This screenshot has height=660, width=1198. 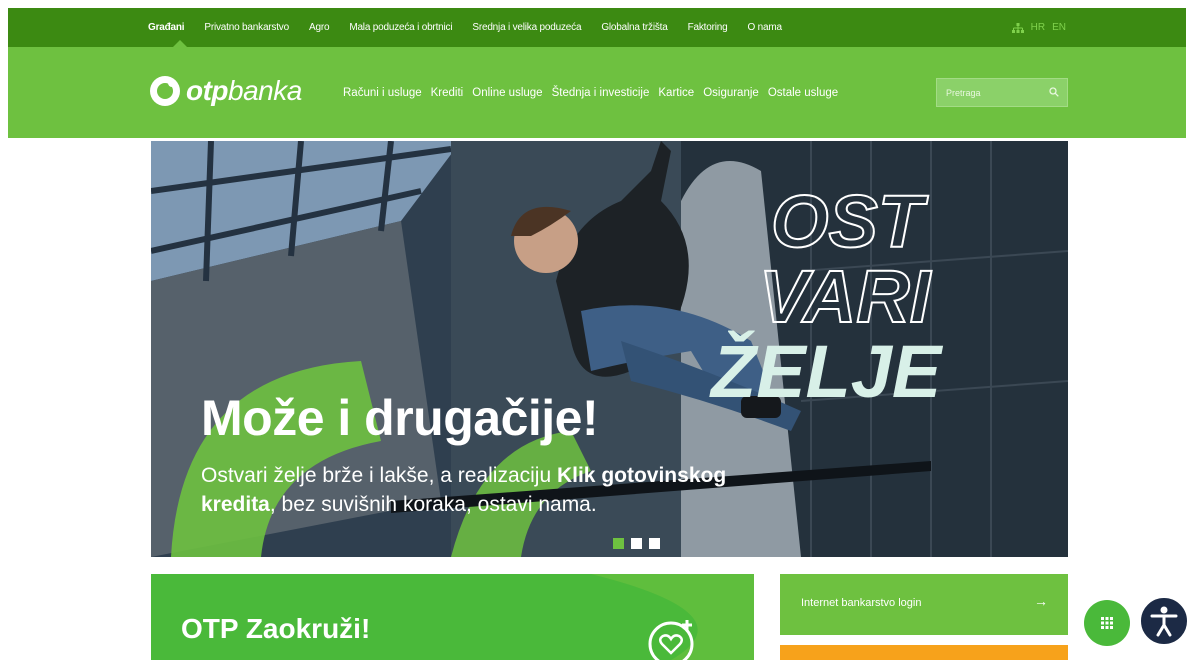 I want to click on apps-grid-button, so click(x=1107, y=623).